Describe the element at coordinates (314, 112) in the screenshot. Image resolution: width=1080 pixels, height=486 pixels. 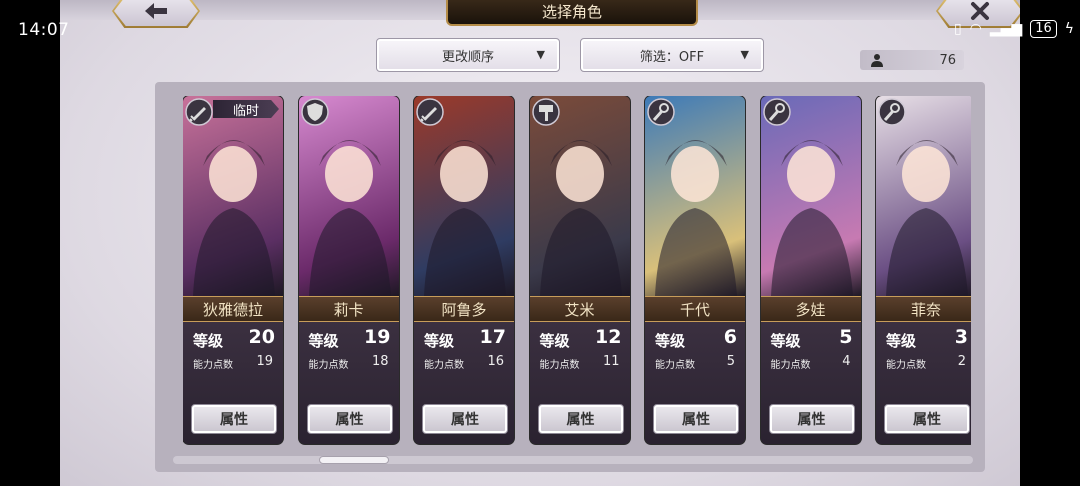
I see `shield-icon` at that location.